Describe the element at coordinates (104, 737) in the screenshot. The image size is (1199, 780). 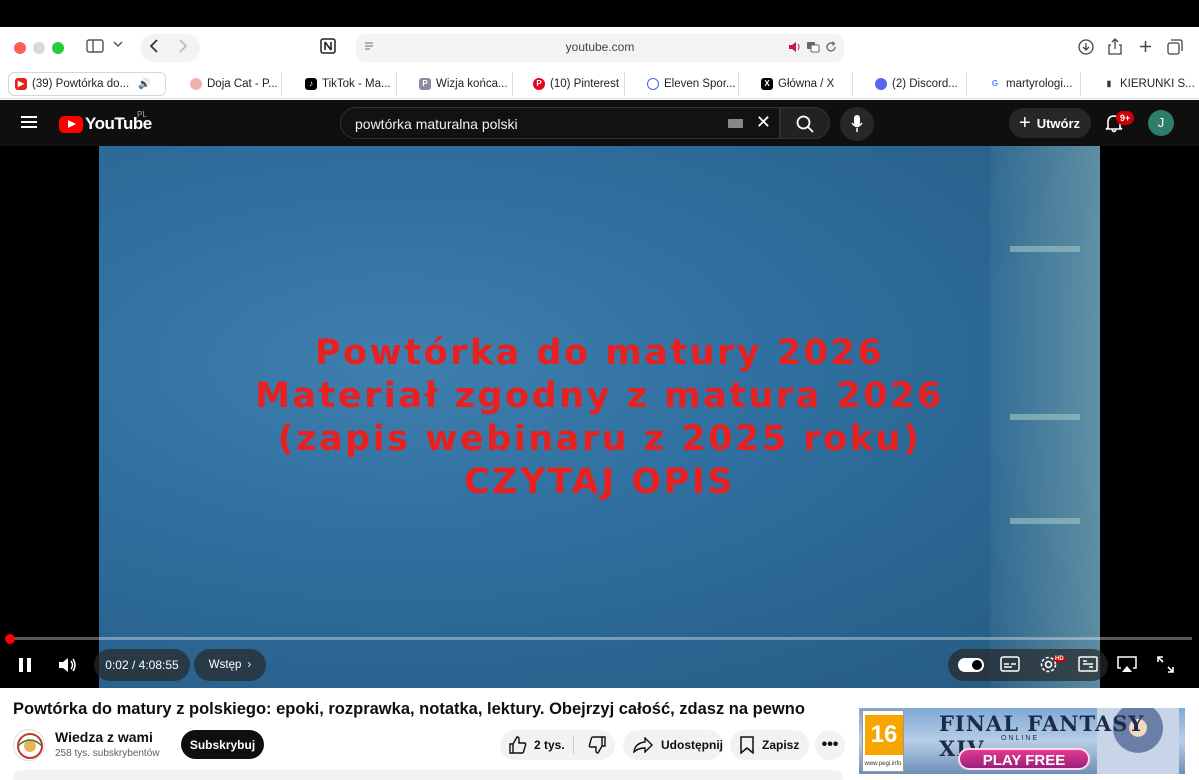
I see `channel-name: Wiedza z wami` at that location.